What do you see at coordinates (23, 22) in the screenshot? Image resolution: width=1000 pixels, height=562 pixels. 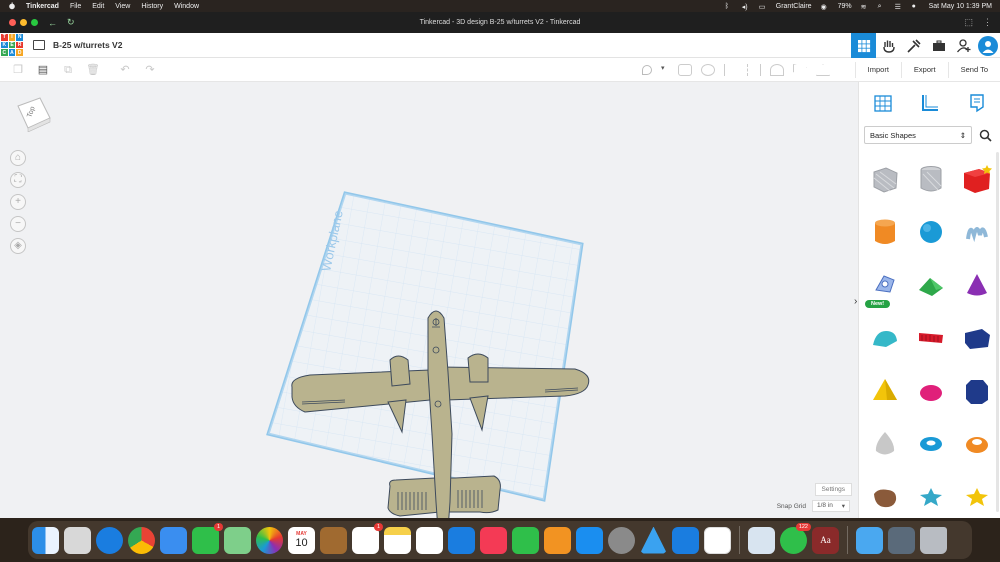 I see `minimize-window-button` at bounding box center [23, 22].